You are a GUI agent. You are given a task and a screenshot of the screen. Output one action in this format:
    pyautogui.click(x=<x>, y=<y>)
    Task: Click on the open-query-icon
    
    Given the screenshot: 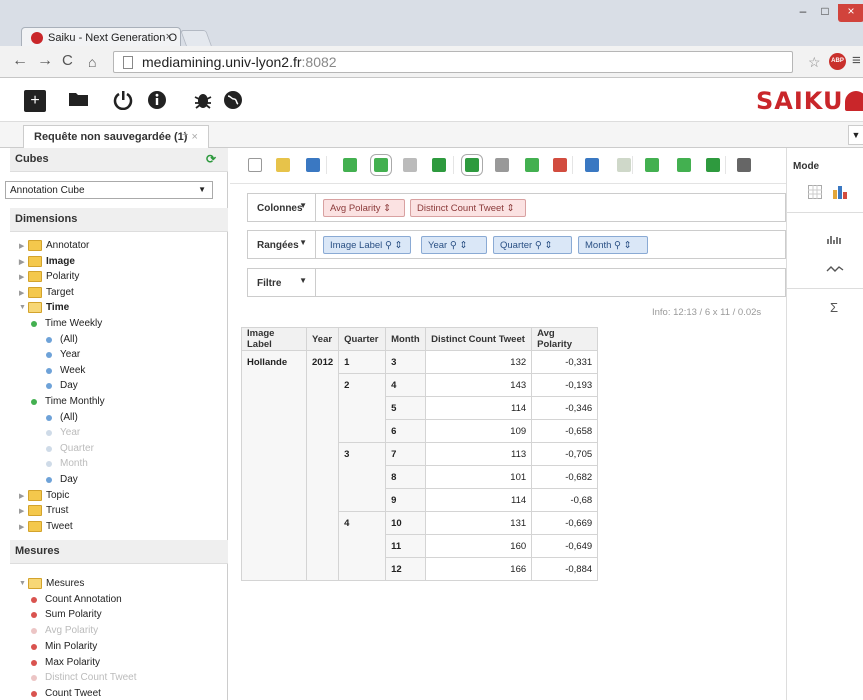 What is the action you would take?
    pyautogui.click(x=79, y=101)
    